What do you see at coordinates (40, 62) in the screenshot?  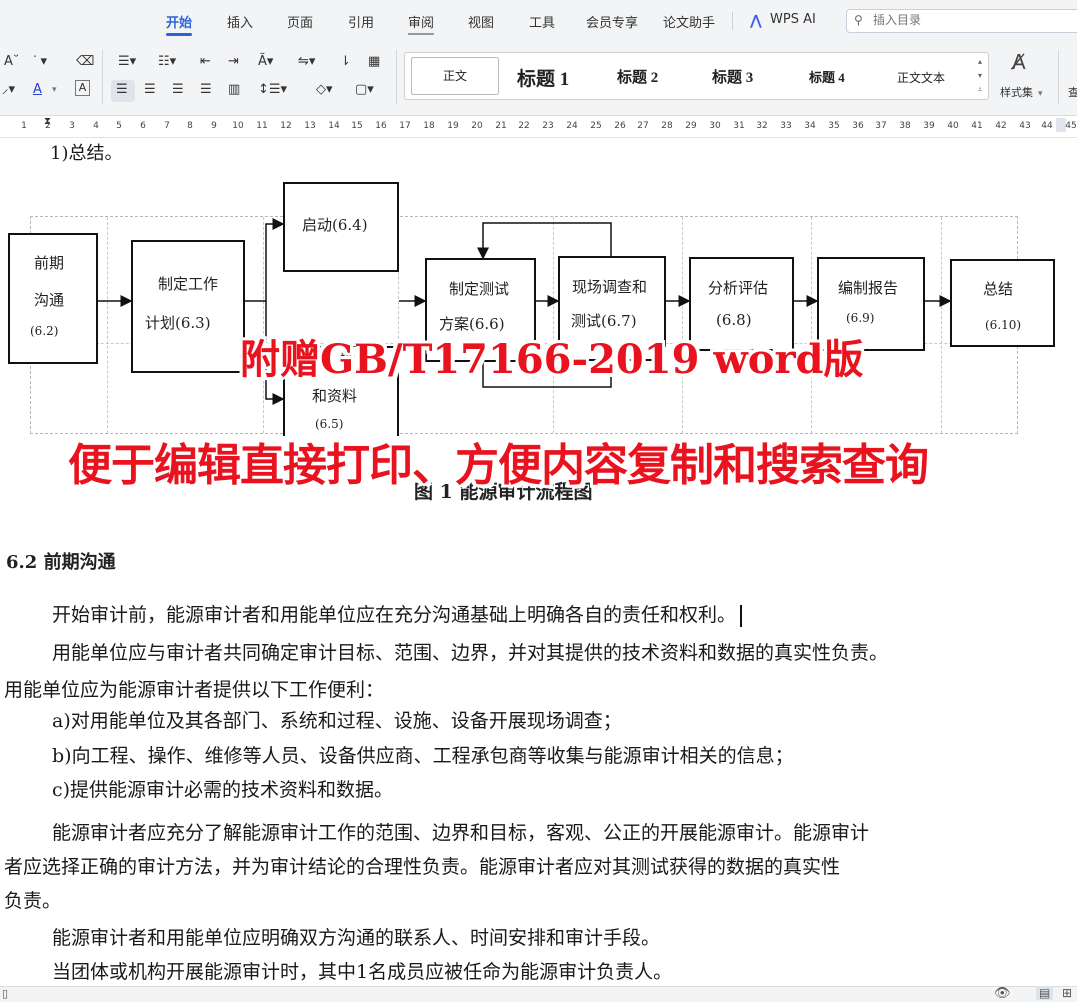 I see `phonetic-guide-icon: ᐝ ▾` at bounding box center [40, 62].